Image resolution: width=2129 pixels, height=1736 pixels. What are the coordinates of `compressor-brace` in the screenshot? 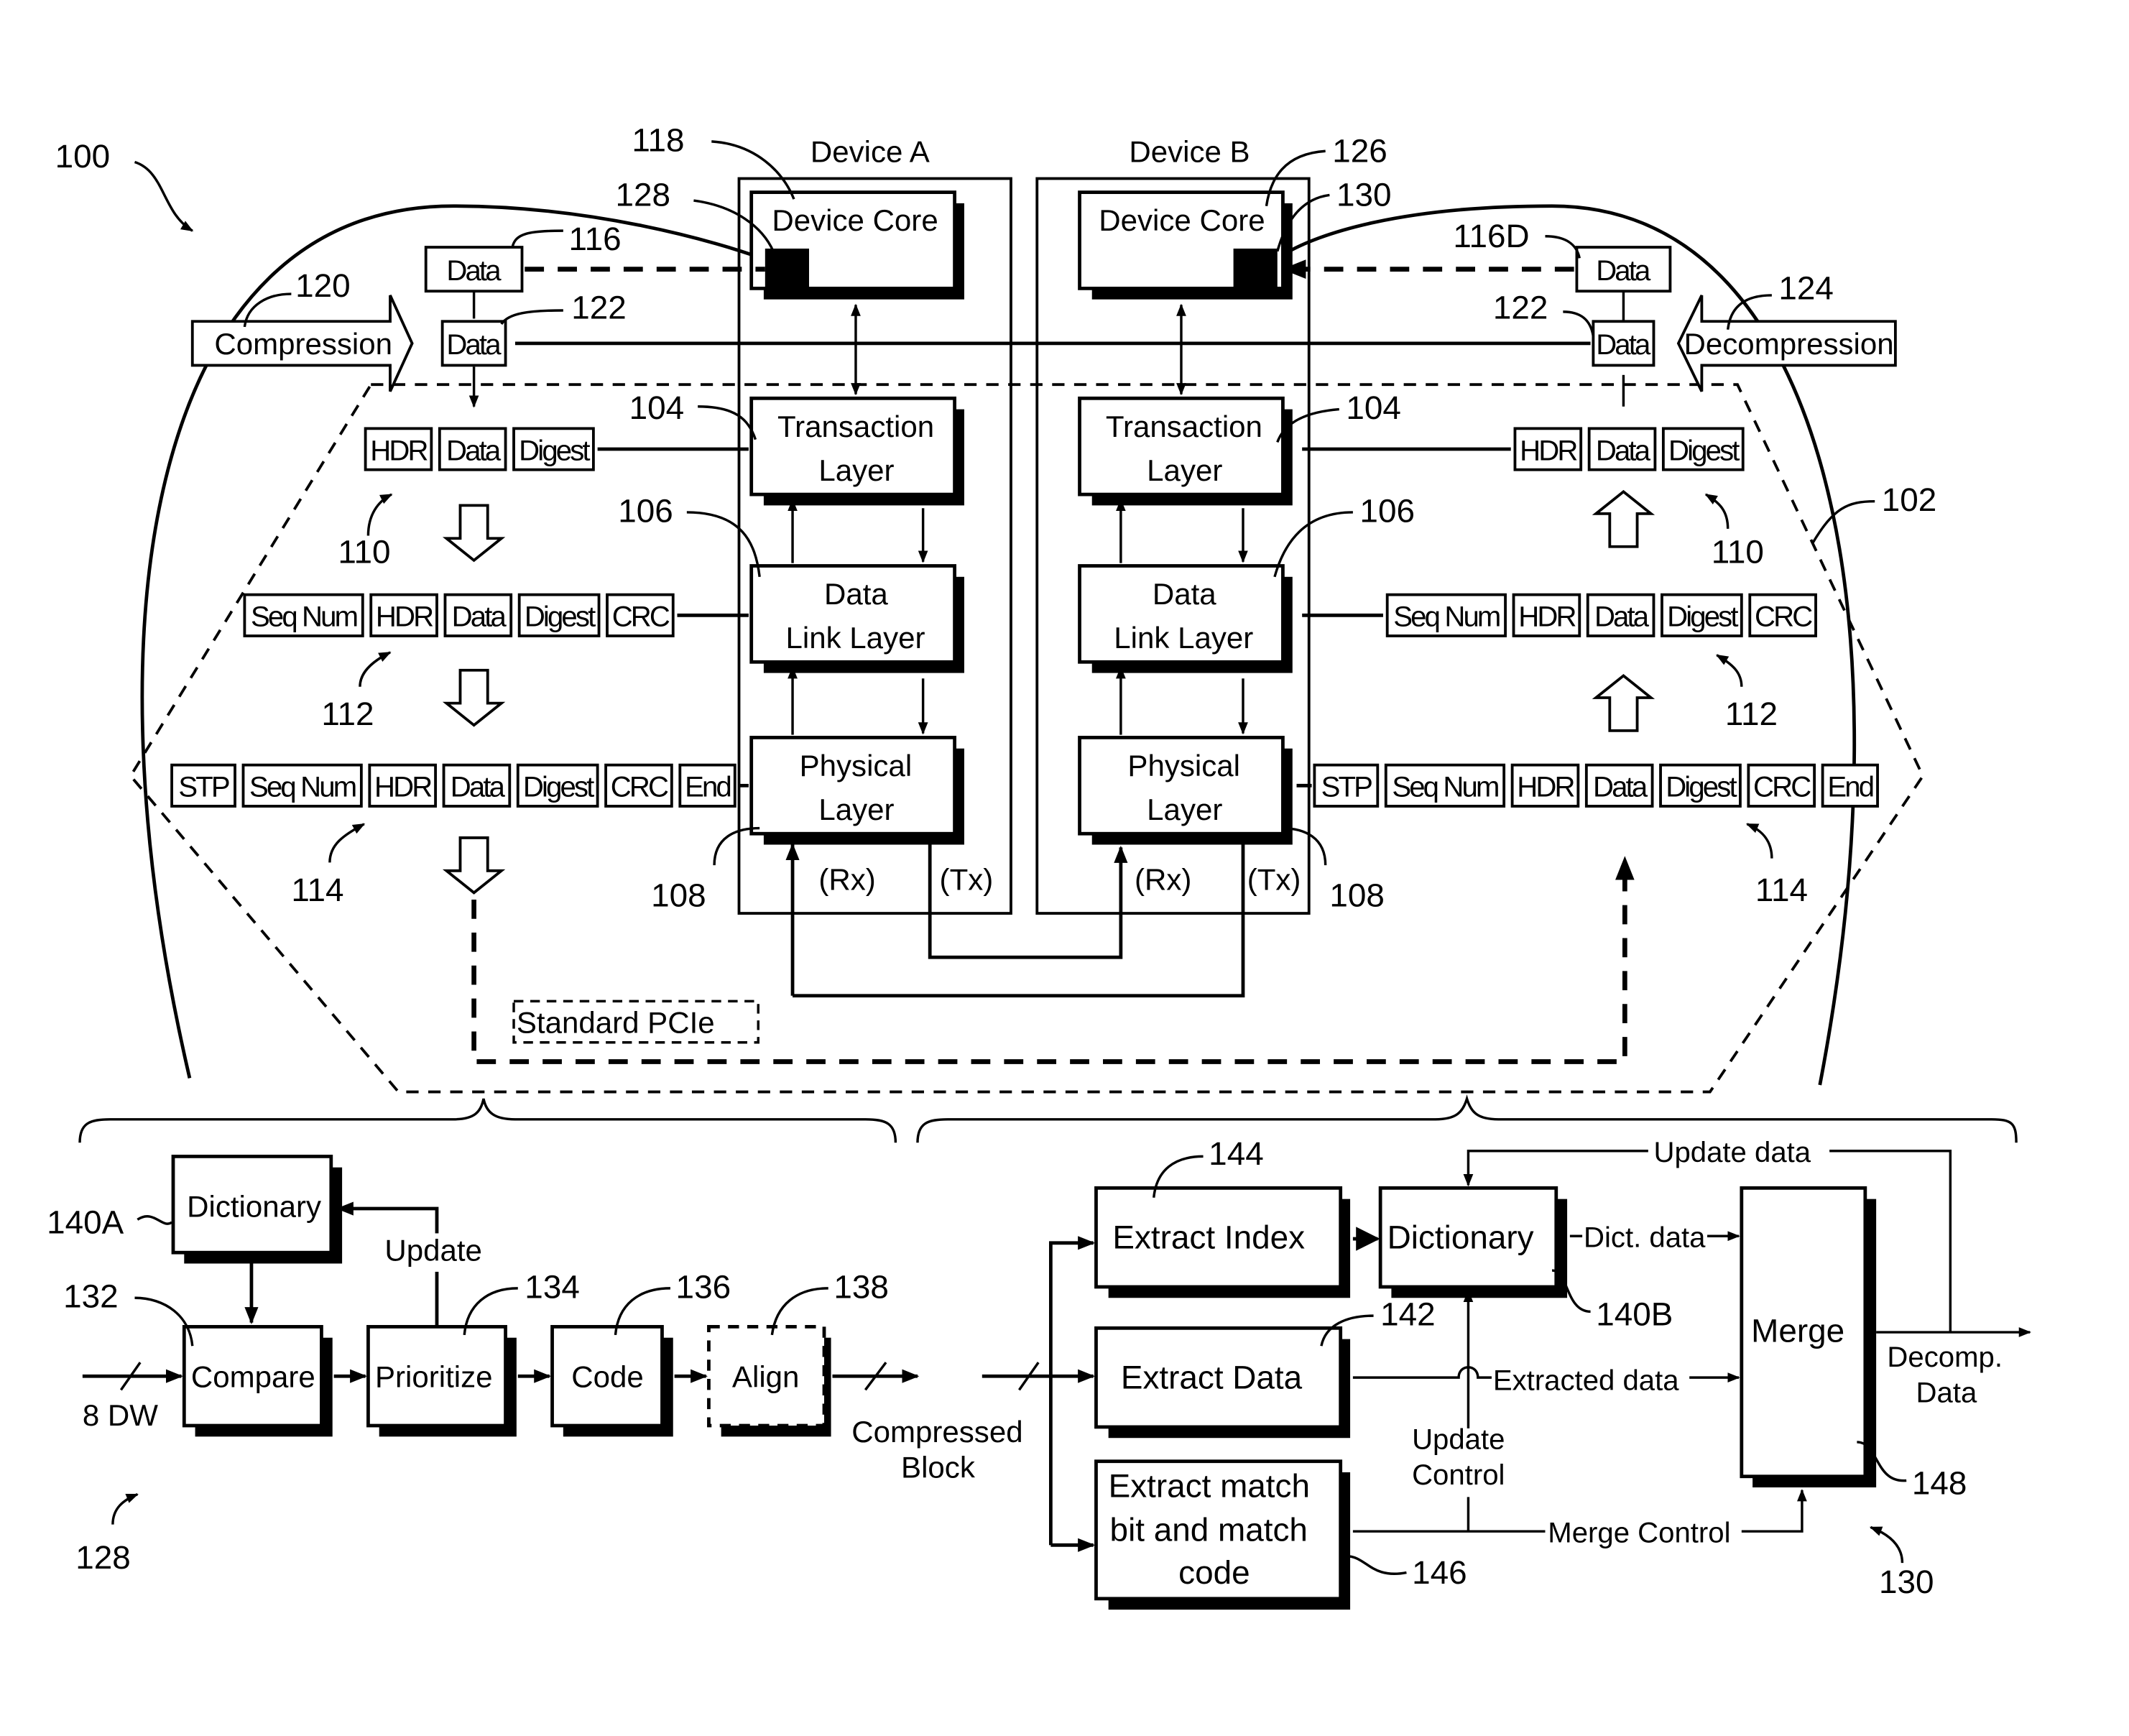 It's located at (487, 1120).